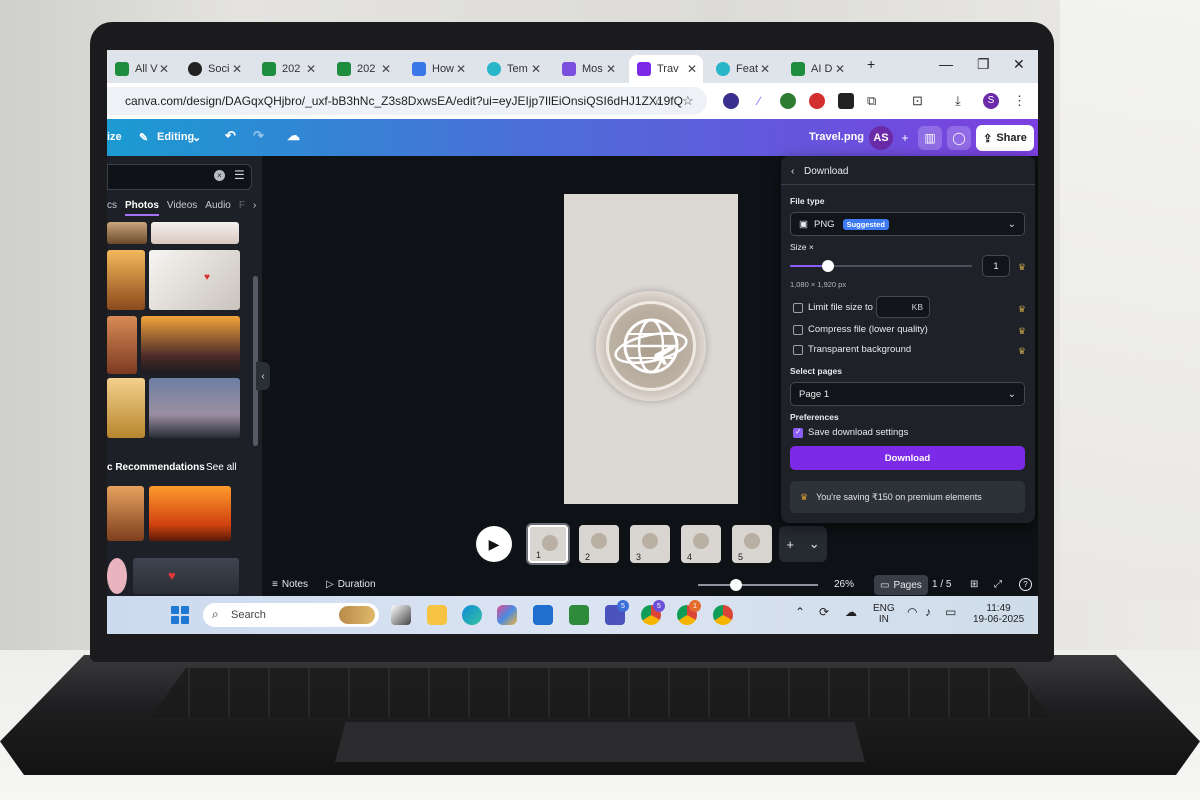 The height and width of the screenshot is (800, 1200). I want to click on close-window-icon: ✕, so click(1019, 64).